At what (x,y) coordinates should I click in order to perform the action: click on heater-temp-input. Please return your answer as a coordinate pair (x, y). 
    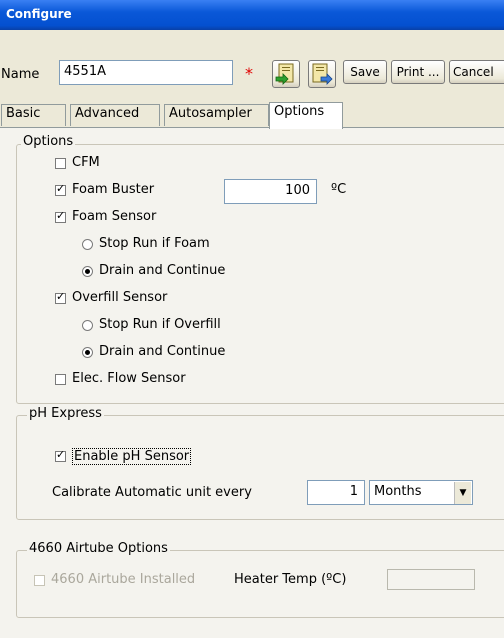
    Looking at the image, I should click on (431, 579).